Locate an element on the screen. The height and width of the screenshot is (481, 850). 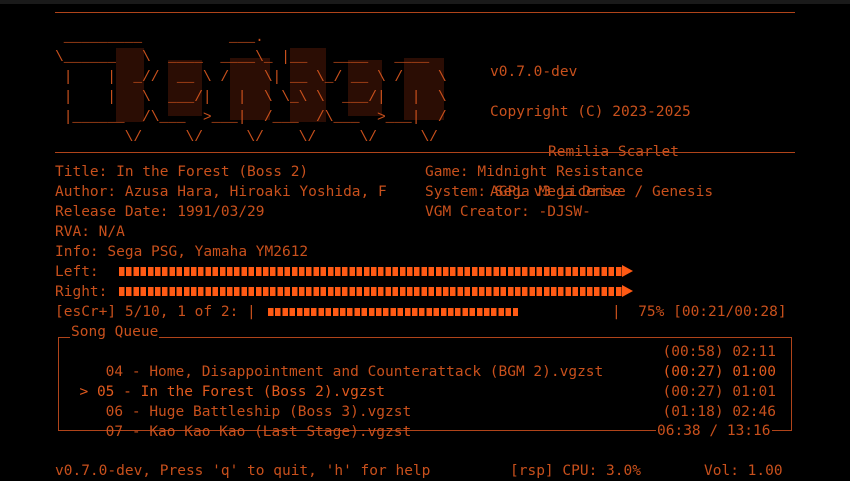
song-queue-title: Song Queue is located at coordinates (115, 332).